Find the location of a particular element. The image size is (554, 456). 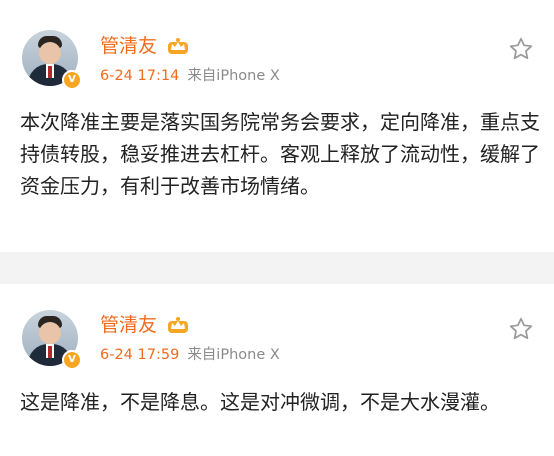

post-meta: 6-24 17:14 来自iPhone X is located at coordinates (190, 76).